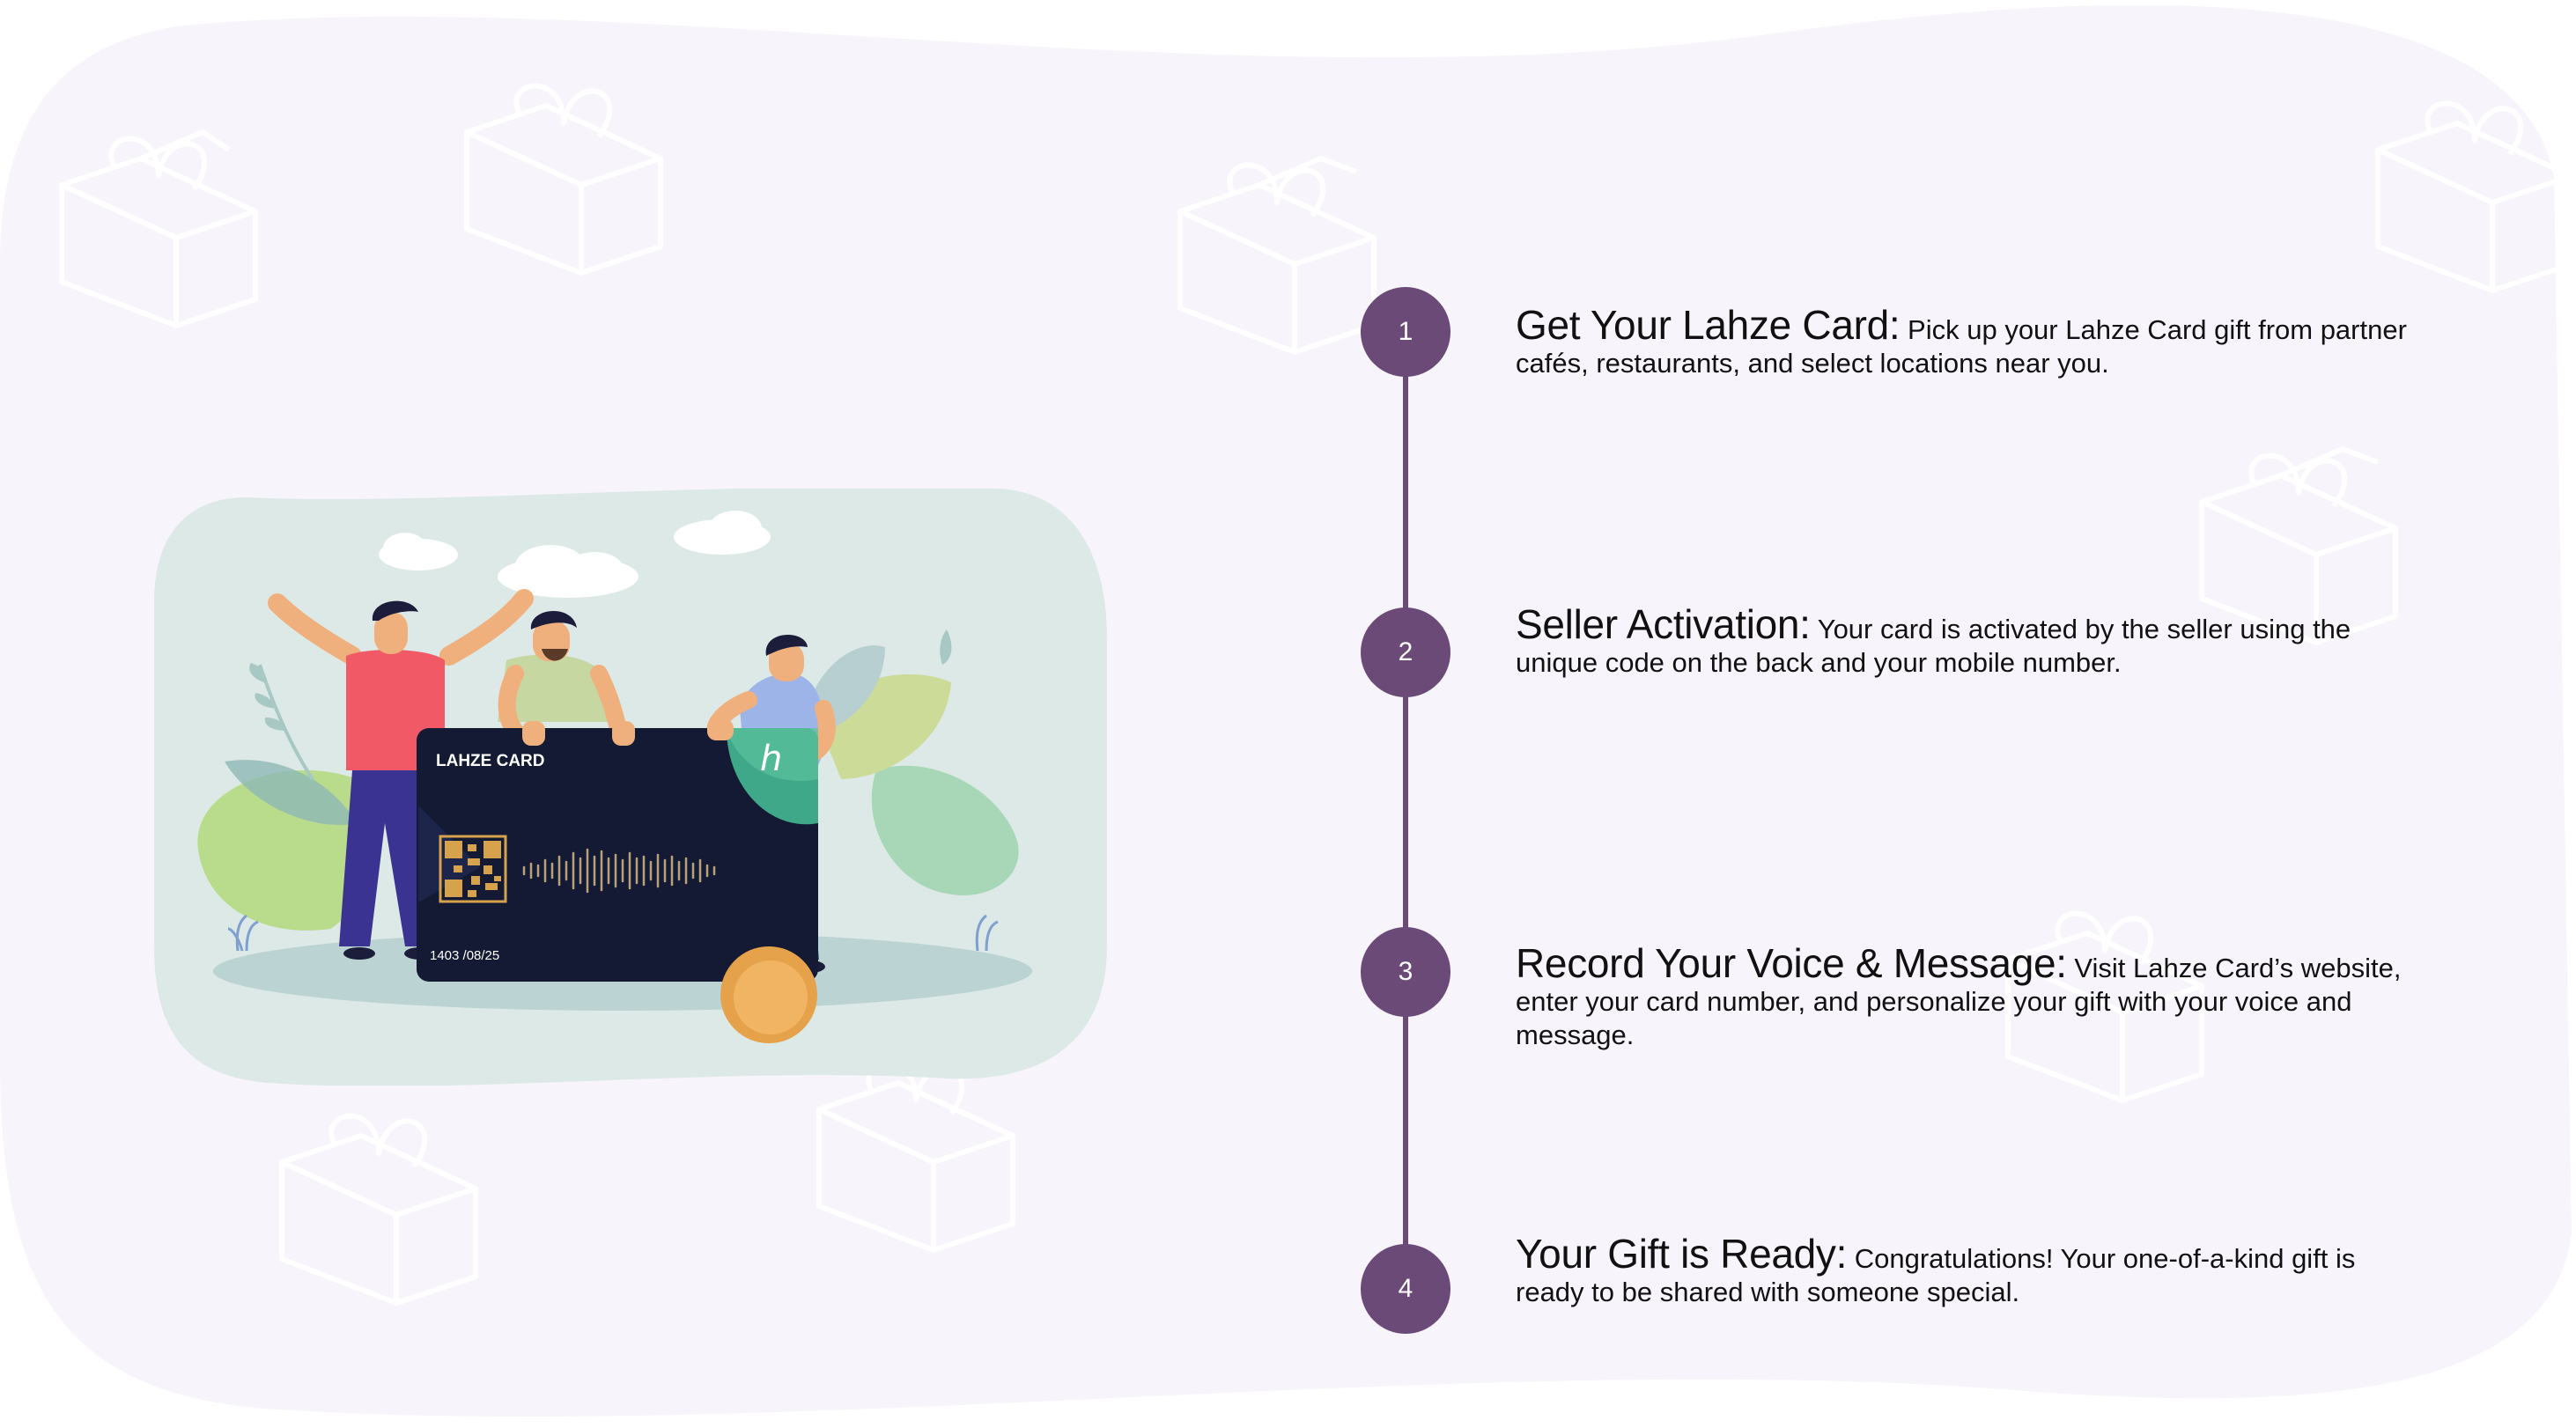  Describe the element at coordinates (1682, 1254) in the screenshot. I see `step-title: Your Gift is Ready:` at that location.